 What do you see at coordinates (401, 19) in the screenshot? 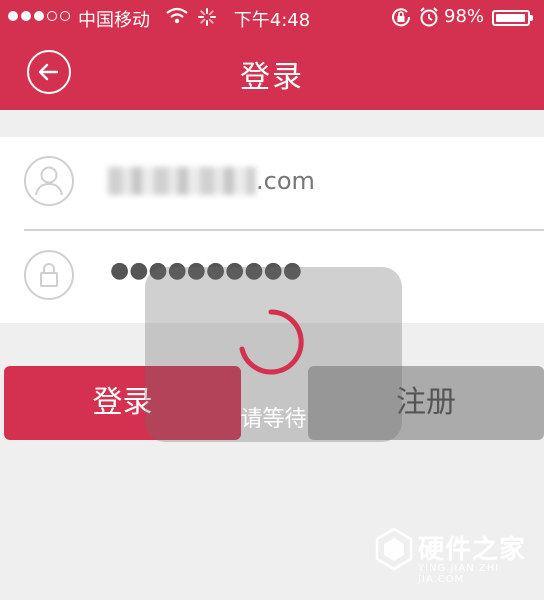
I see `rotation-lock-icon` at bounding box center [401, 19].